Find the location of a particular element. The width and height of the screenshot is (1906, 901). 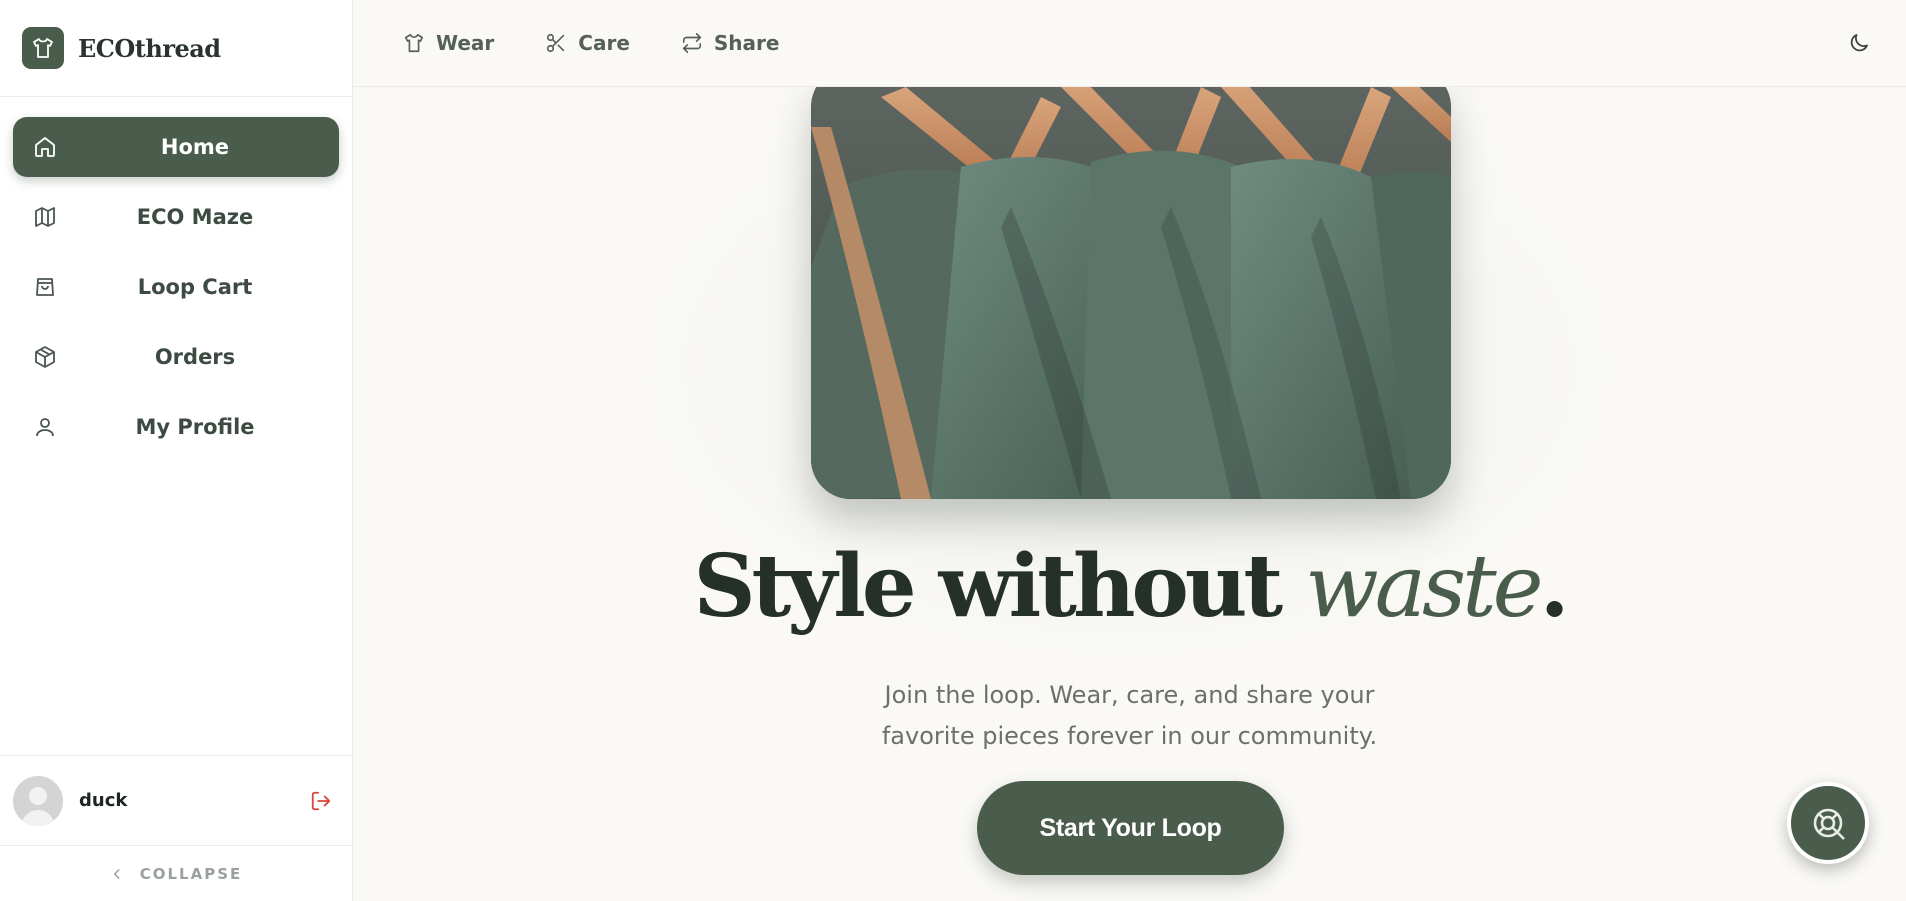

brand-name: ECOthread is located at coordinates (149, 48).